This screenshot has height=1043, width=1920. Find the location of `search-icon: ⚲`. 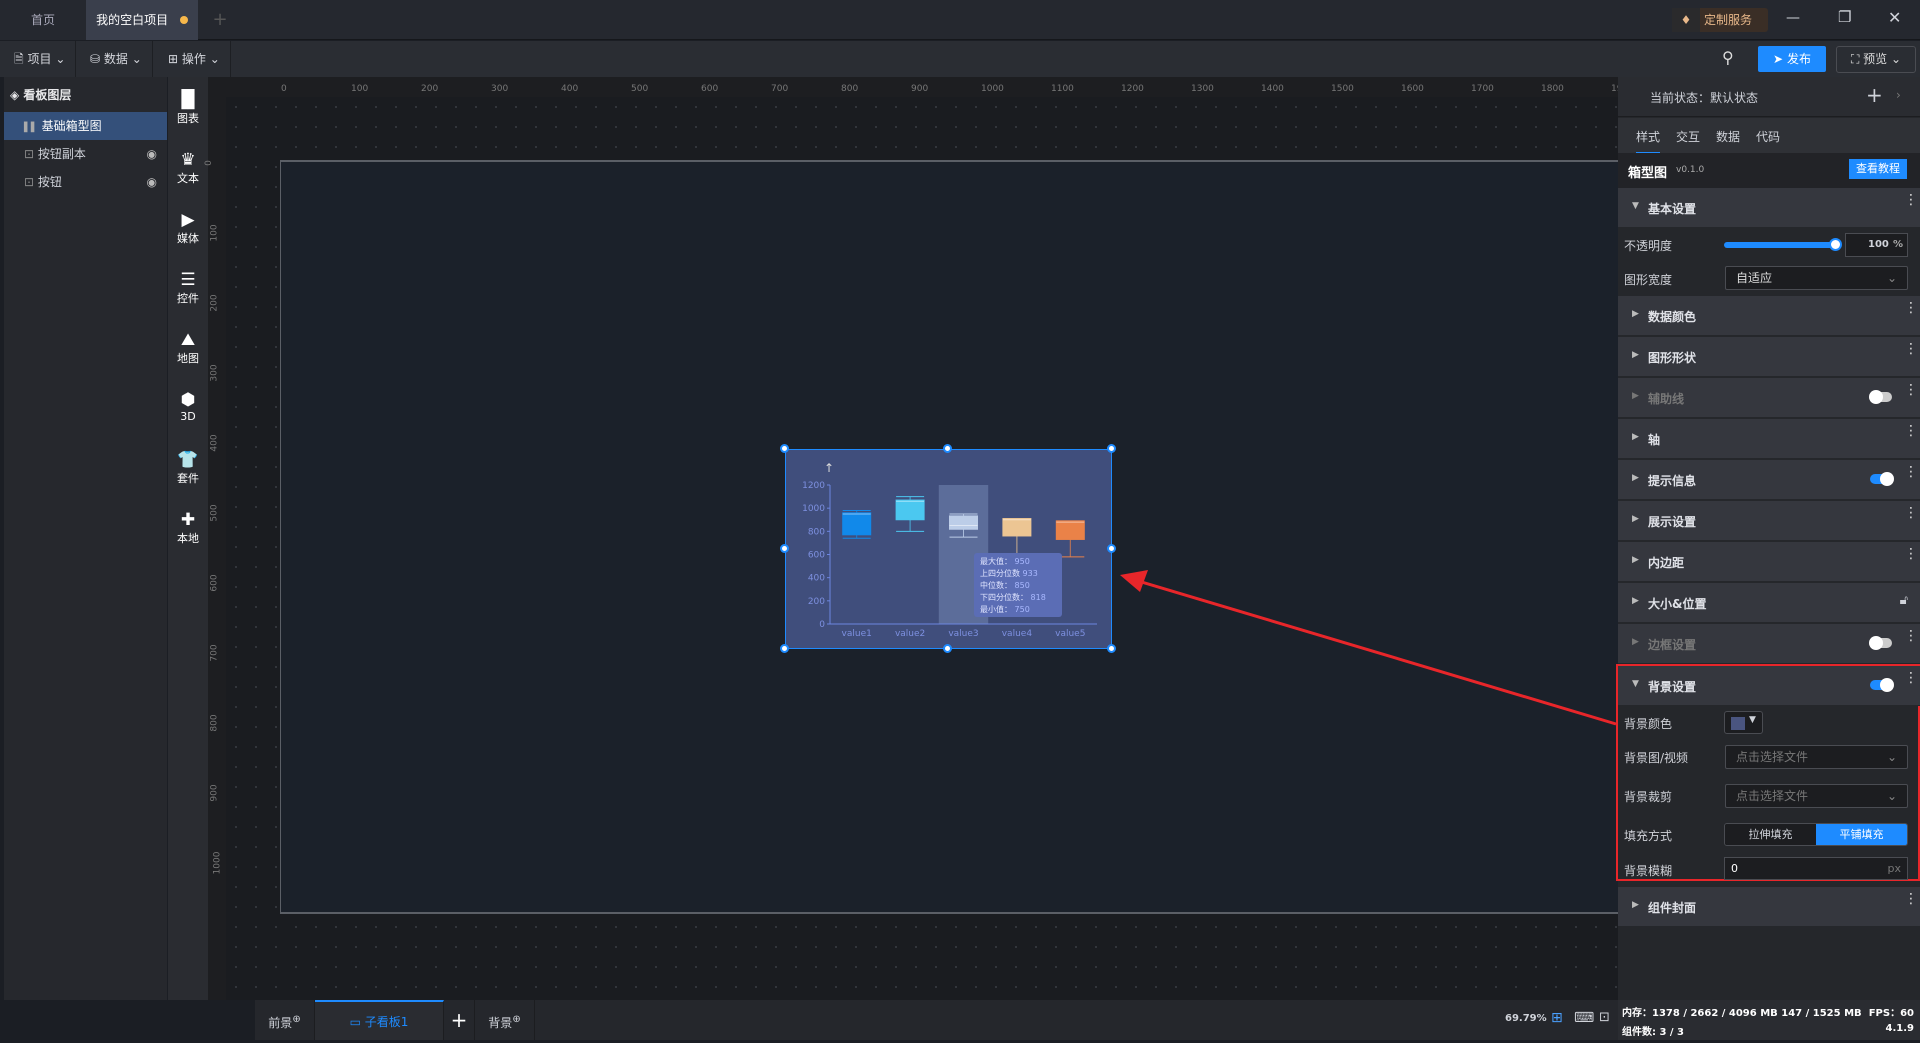

search-icon: ⚲ is located at coordinates (1728, 57).